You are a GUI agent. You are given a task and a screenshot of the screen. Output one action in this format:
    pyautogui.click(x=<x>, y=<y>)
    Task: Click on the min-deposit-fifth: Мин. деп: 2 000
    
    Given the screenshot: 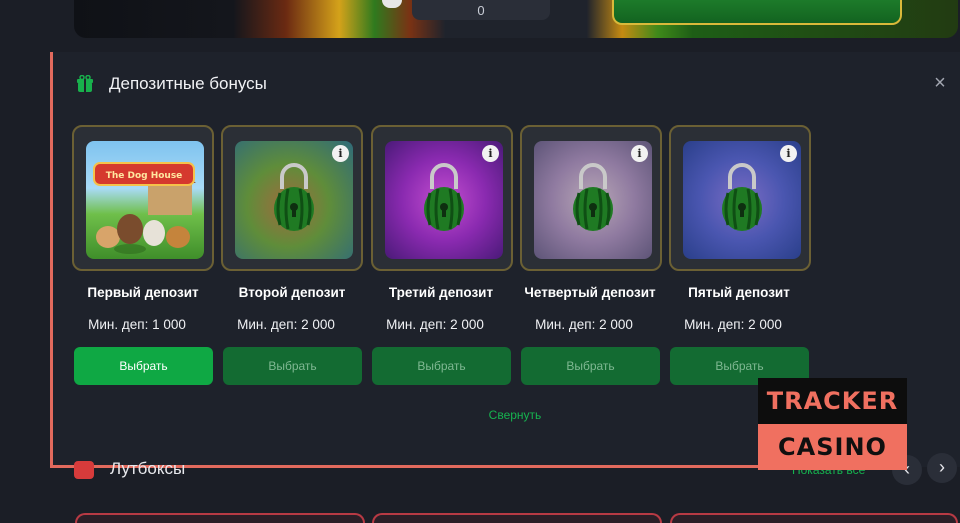 What is the action you would take?
    pyautogui.click(x=733, y=324)
    